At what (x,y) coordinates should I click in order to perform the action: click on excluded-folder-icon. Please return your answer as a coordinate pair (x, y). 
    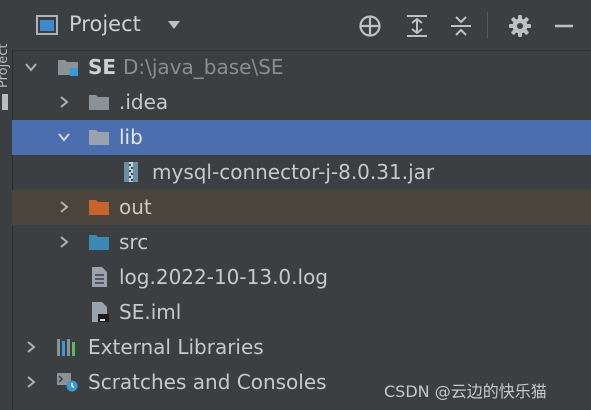
    Looking at the image, I should click on (99, 207).